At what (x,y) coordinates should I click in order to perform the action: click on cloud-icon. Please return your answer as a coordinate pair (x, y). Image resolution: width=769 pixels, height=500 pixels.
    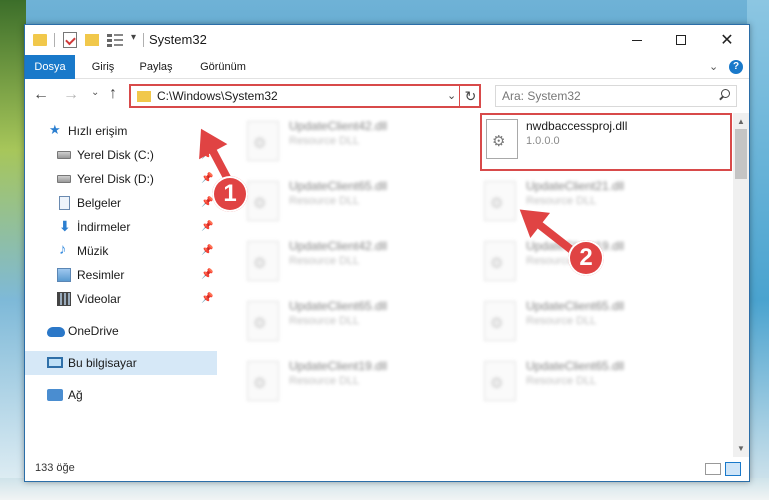
    Looking at the image, I should click on (56, 332).